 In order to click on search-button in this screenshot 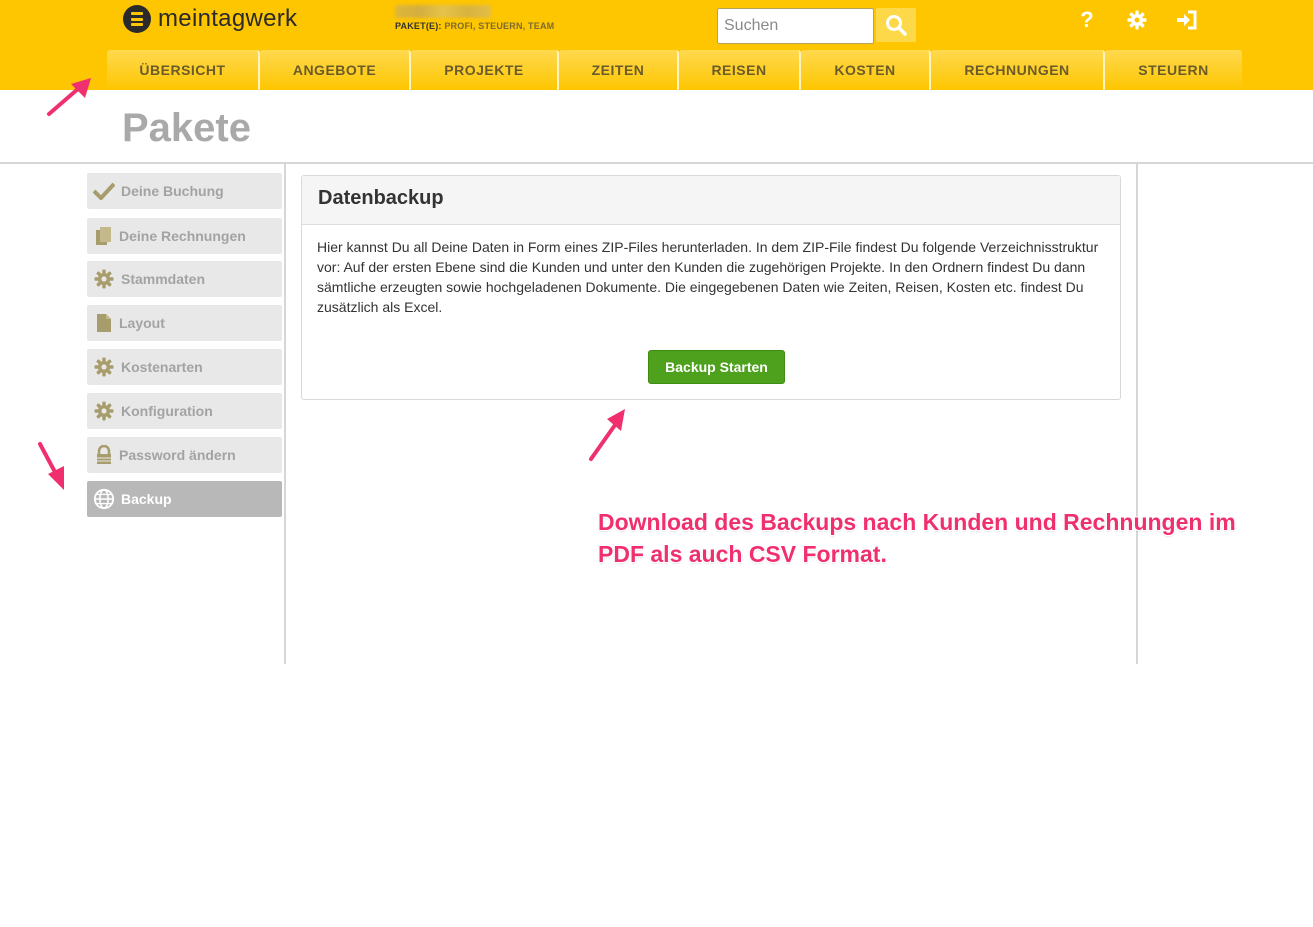, I will do `click(896, 25)`.